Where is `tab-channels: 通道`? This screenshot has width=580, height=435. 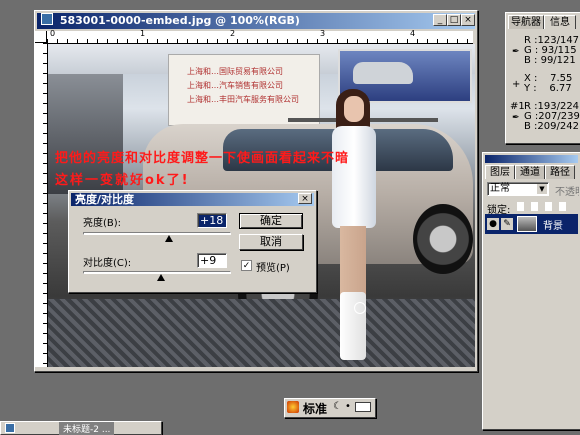
tab-channels: 通道 is located at coordinates (530, 172).